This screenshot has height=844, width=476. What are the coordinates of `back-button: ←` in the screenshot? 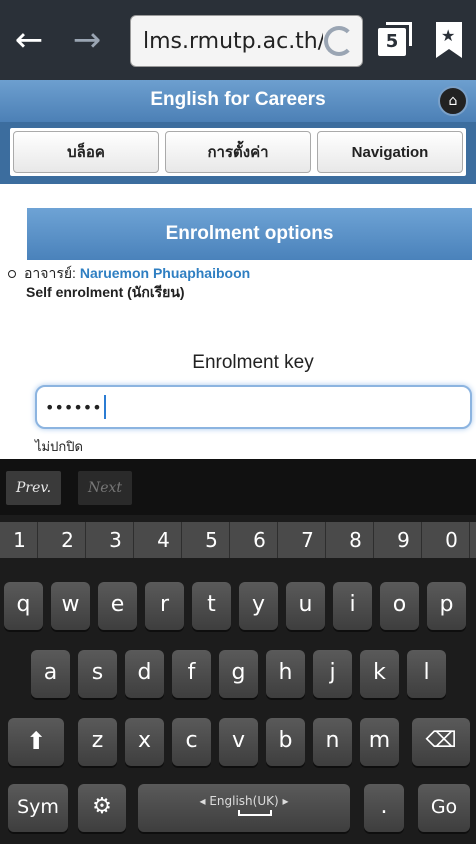 It's located at (29, 40).